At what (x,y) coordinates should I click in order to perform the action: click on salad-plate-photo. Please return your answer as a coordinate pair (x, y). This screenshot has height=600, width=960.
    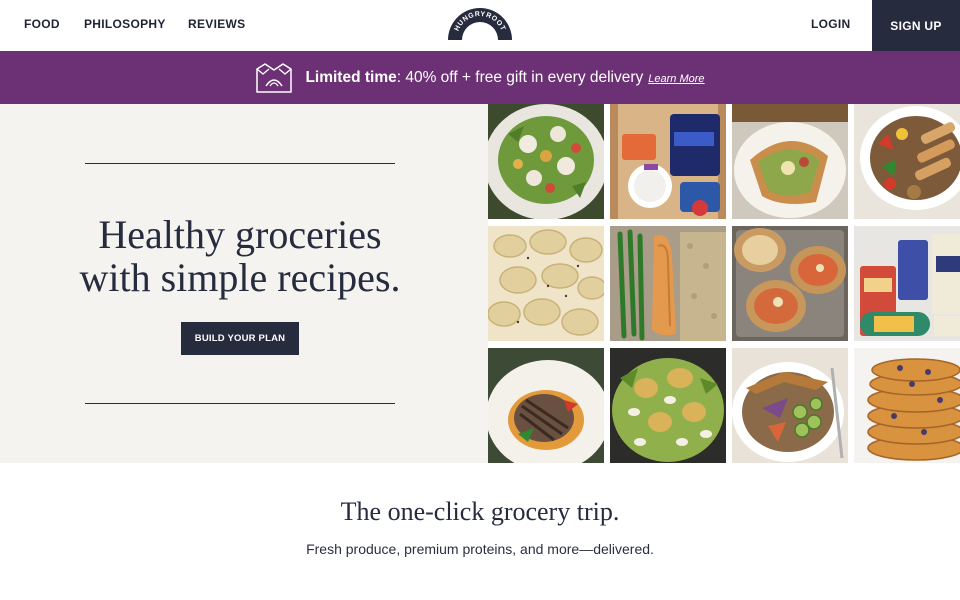
    Looking at the image, I should click on (546, 161).